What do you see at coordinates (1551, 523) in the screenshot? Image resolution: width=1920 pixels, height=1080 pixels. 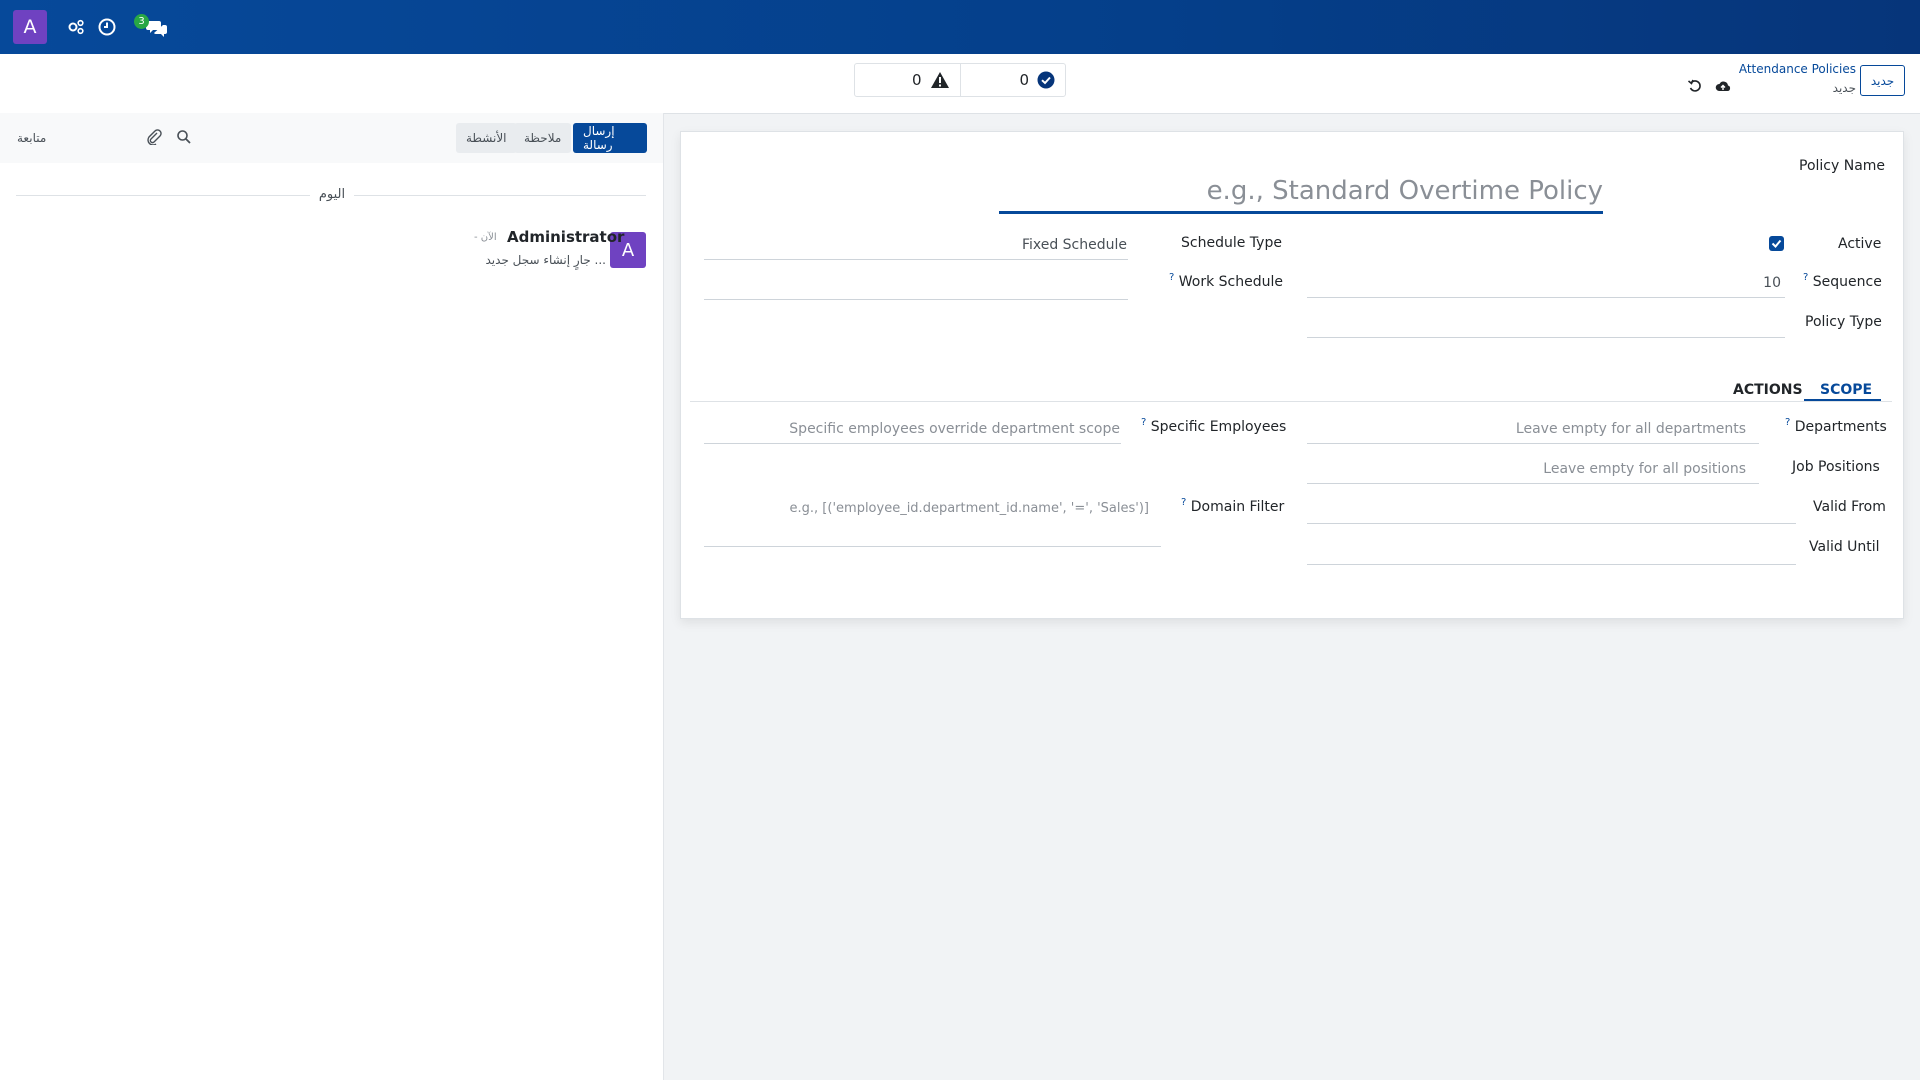 I see `valid-from-field` at bounding box center [1551, 523].